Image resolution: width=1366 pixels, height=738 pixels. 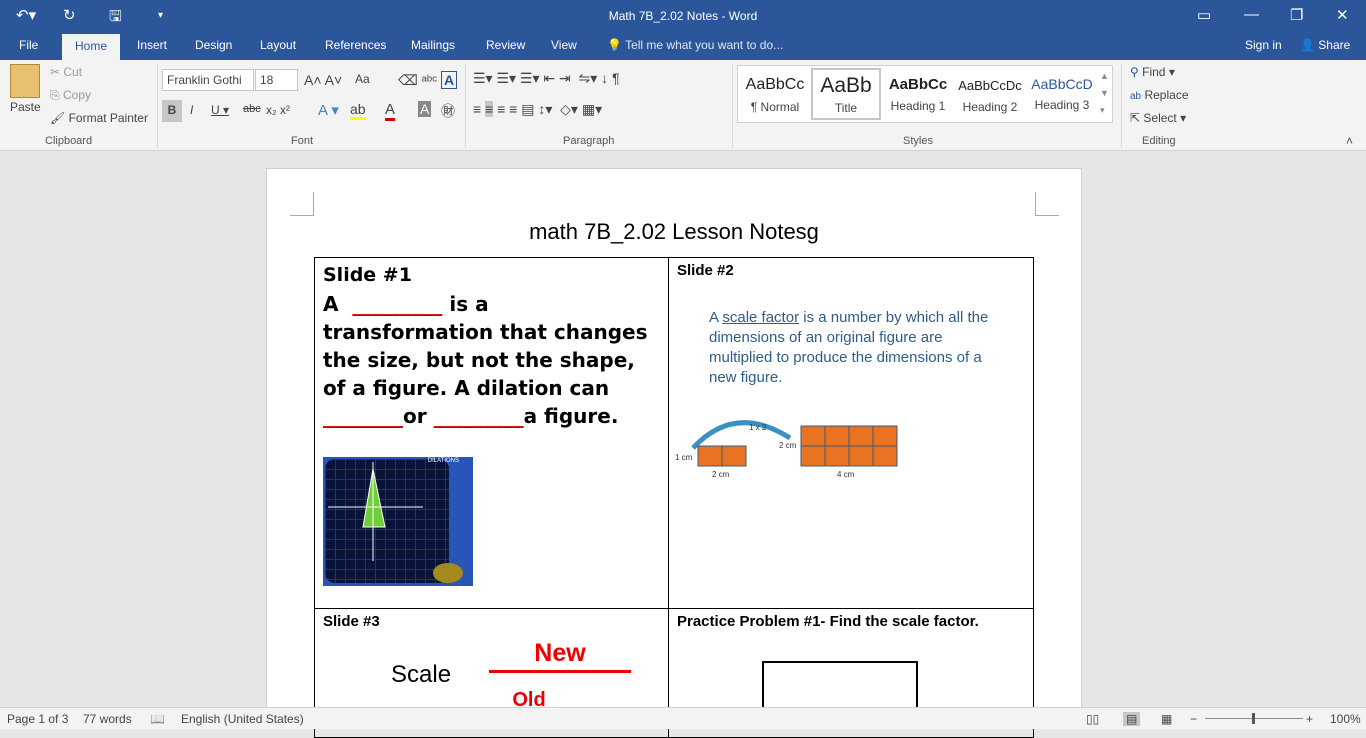 I want to click on underline-button: U ▾, so click(x=220, y=110).